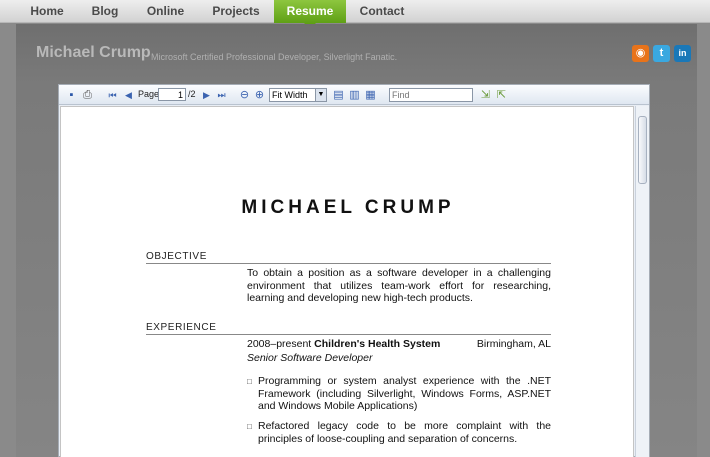 The image size is (710, 457). I want to click on last-page-icon: ⏭, so click(221, 95).